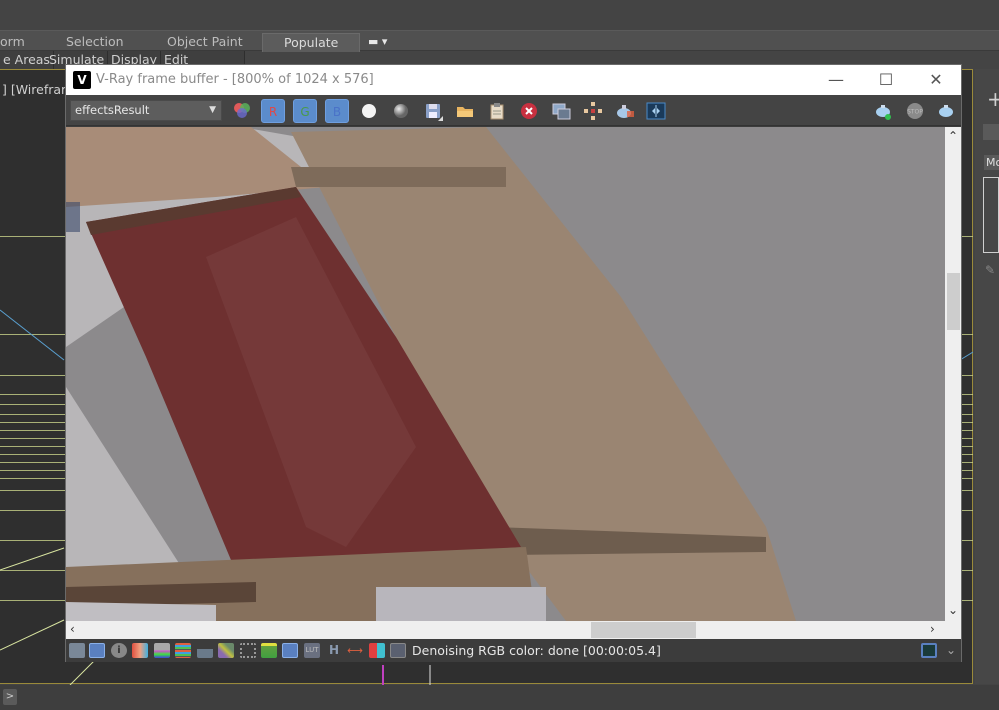 The image size is (999, 710). What do you see at coordinates (993, 99) in the screenshot?
I see `create-plus-icon: +` at bounding box center [993, 99].